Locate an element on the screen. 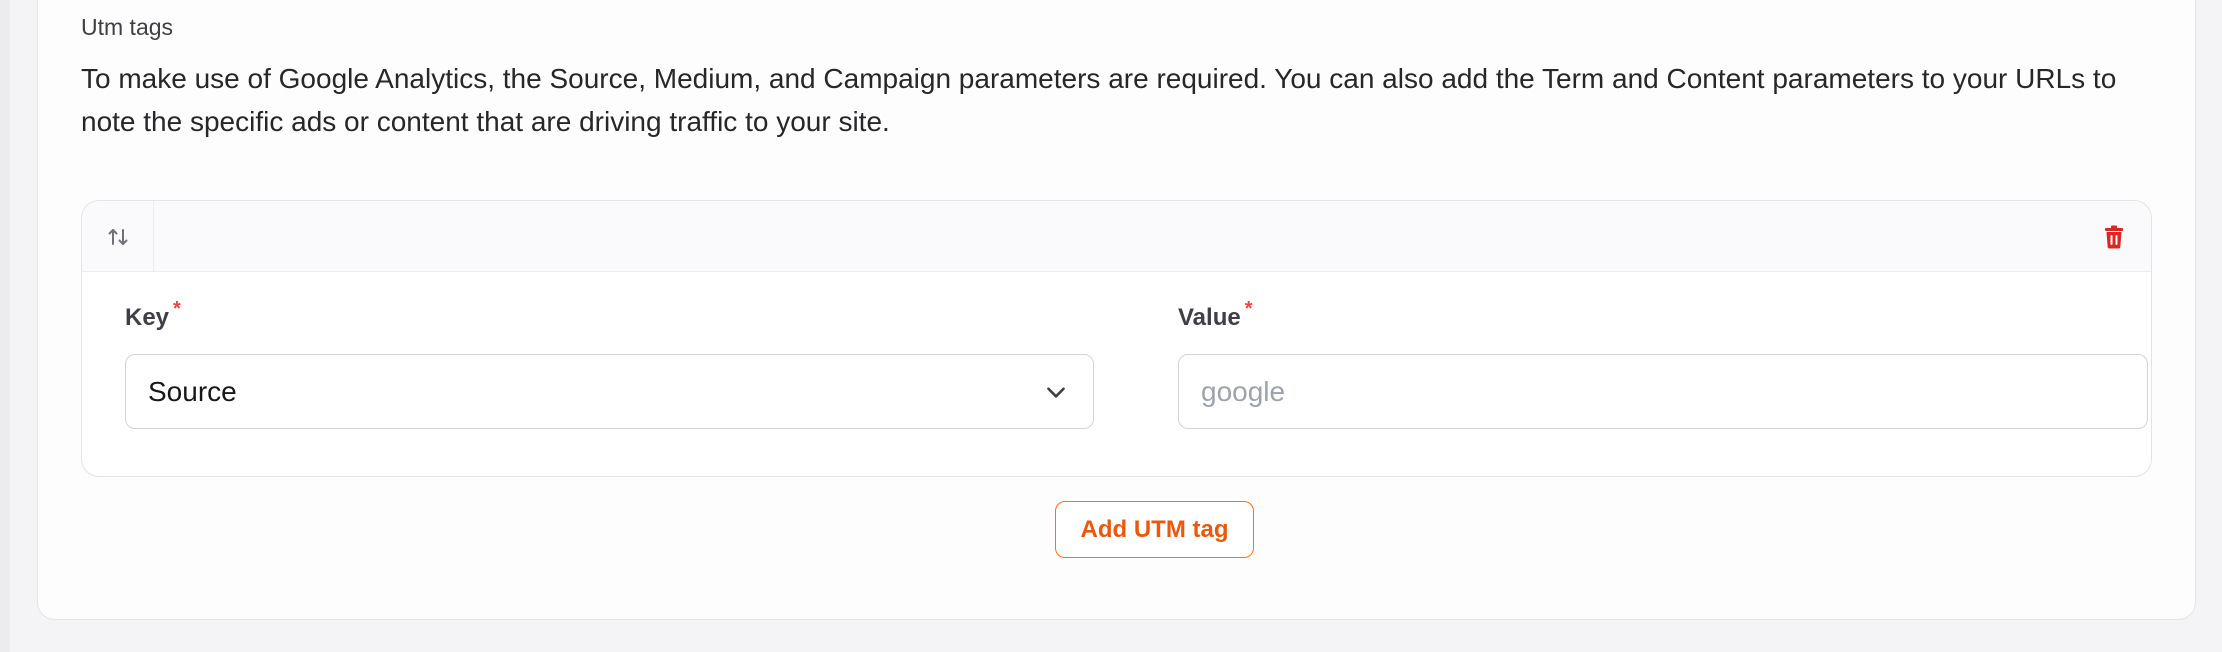  reorder-handle is located at coordinates (118, 236).